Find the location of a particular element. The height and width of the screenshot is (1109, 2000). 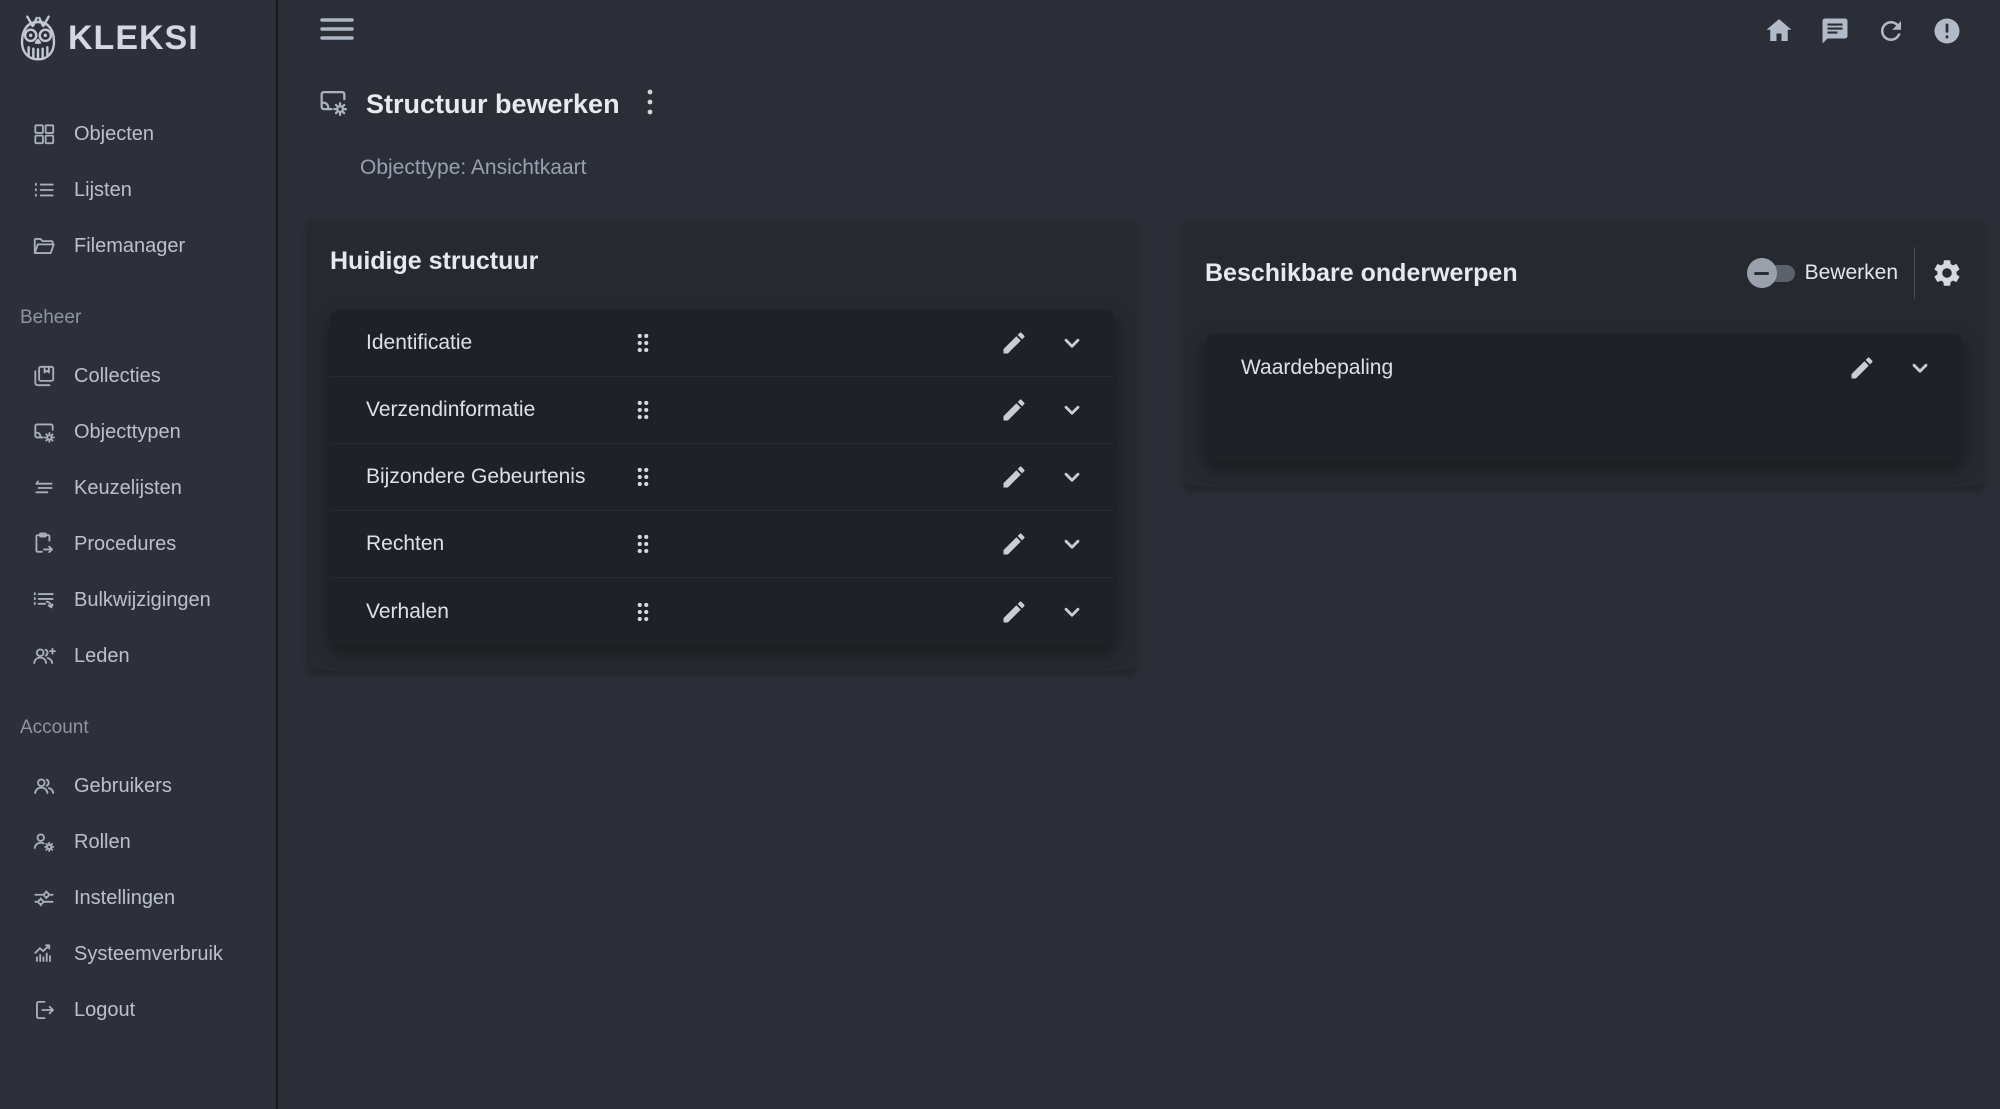

sidebar-item-bulkwijzigingen: Bulkwijzigingen is located at coordinates (138, 600).